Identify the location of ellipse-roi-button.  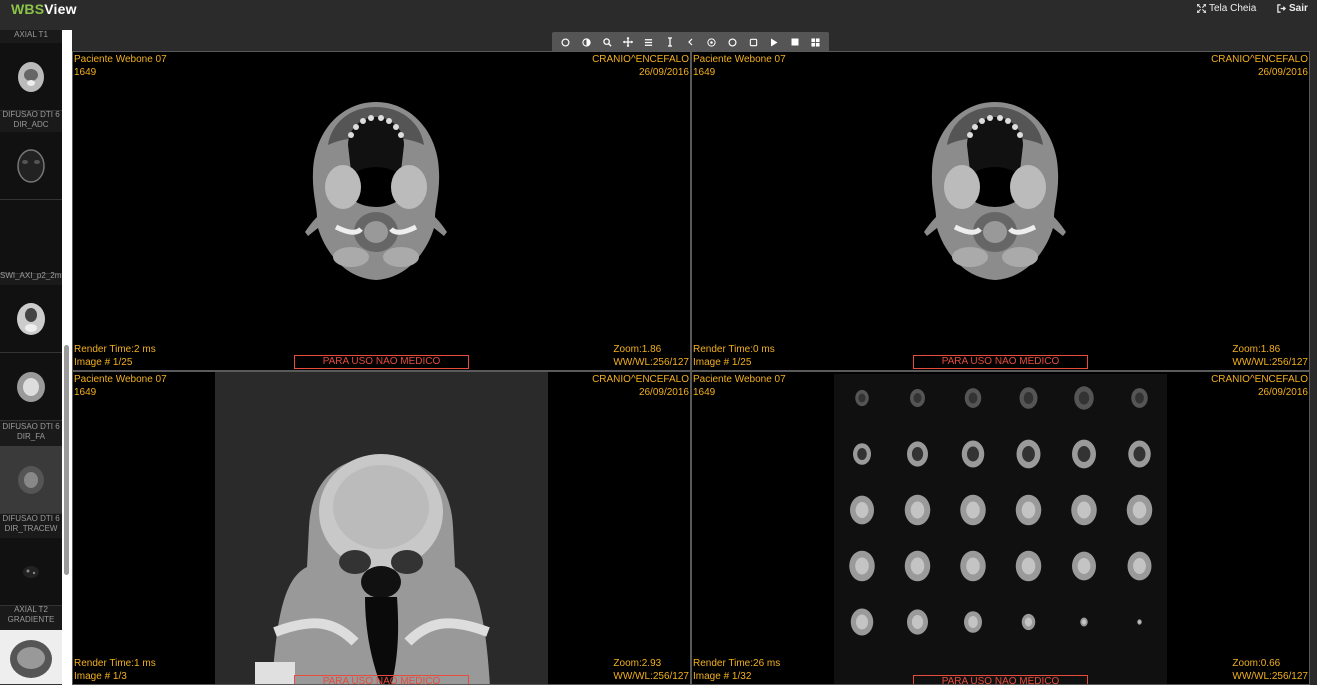
(732, 42).